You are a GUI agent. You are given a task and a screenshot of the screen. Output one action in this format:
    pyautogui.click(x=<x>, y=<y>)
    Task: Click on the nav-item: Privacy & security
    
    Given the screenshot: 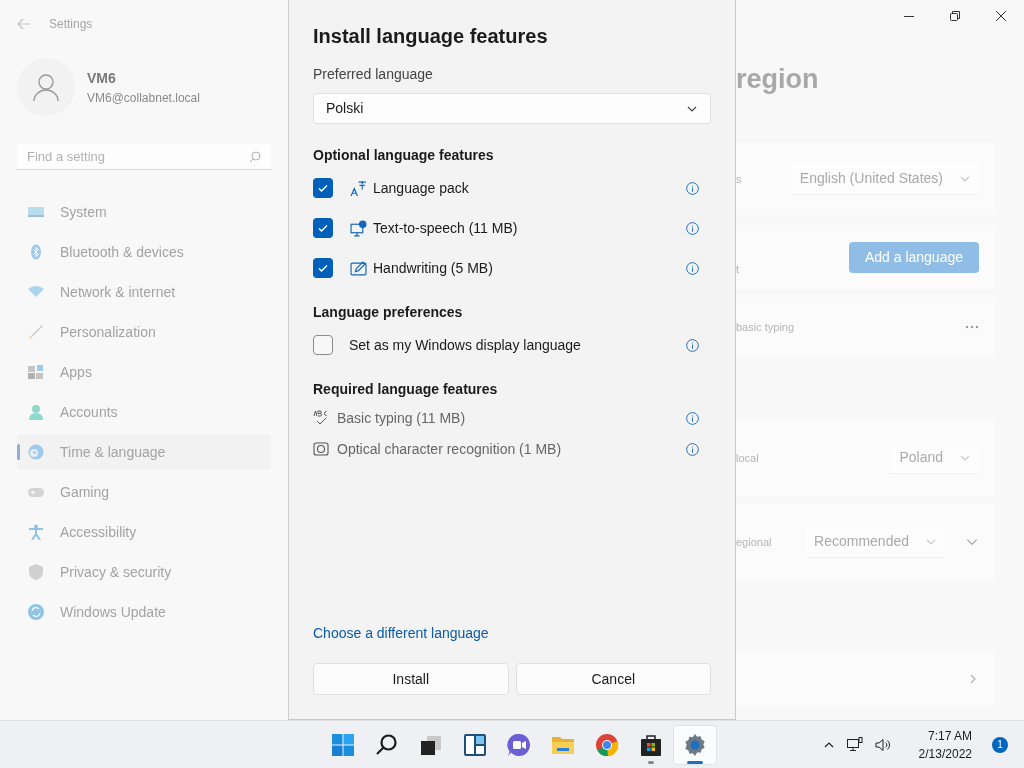 What is the action you would take?
    pyautogui.click(x=144, y=572)
    